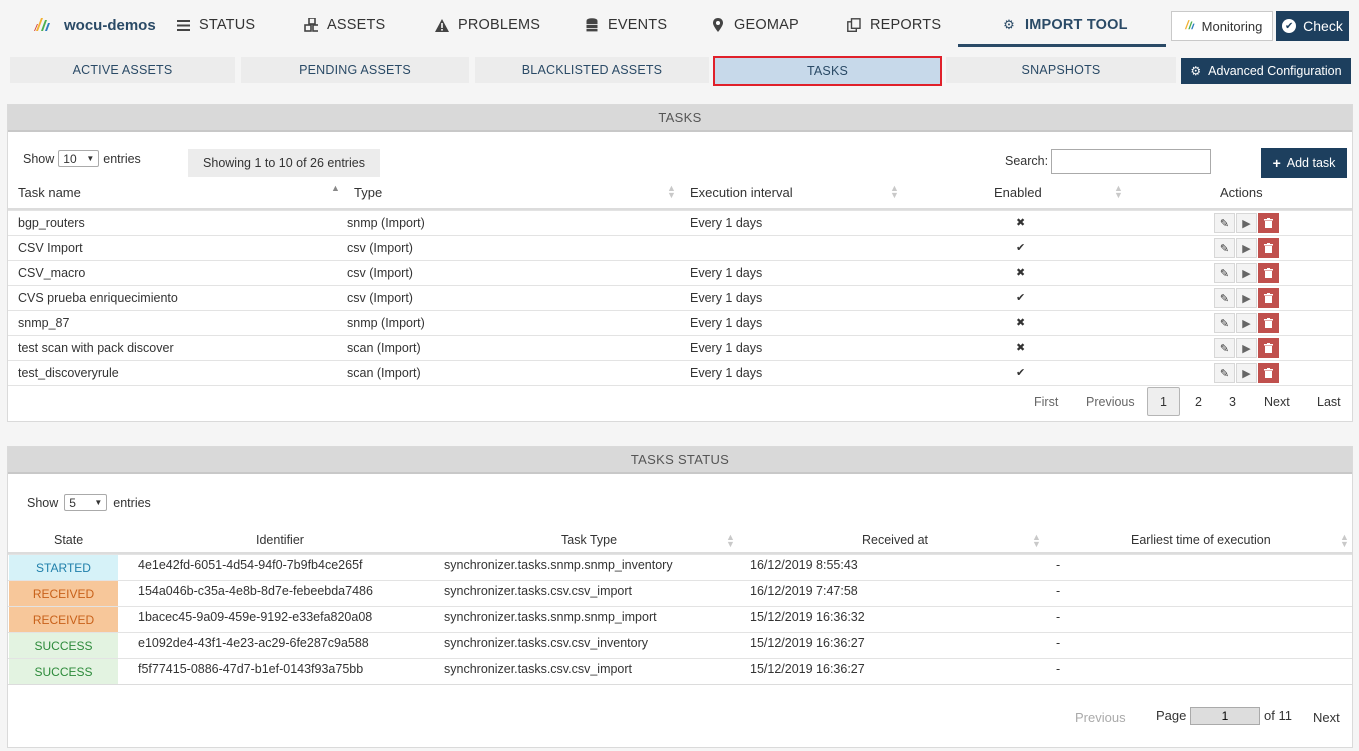  Describe the element at coordinates (755, 25) in the screenshot. I see `nav-geomap: GEOMAP` at that location.